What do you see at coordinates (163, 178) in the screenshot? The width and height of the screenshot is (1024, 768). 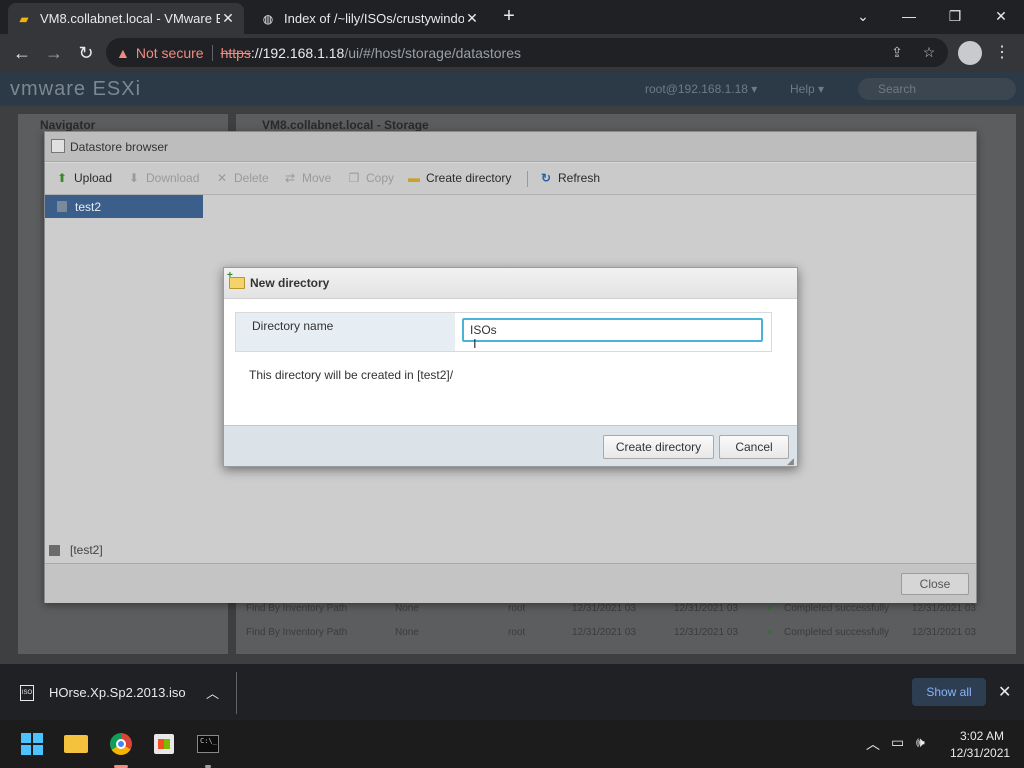 I see `download-button: ⬇ Download` at bounding box center [163, 178].